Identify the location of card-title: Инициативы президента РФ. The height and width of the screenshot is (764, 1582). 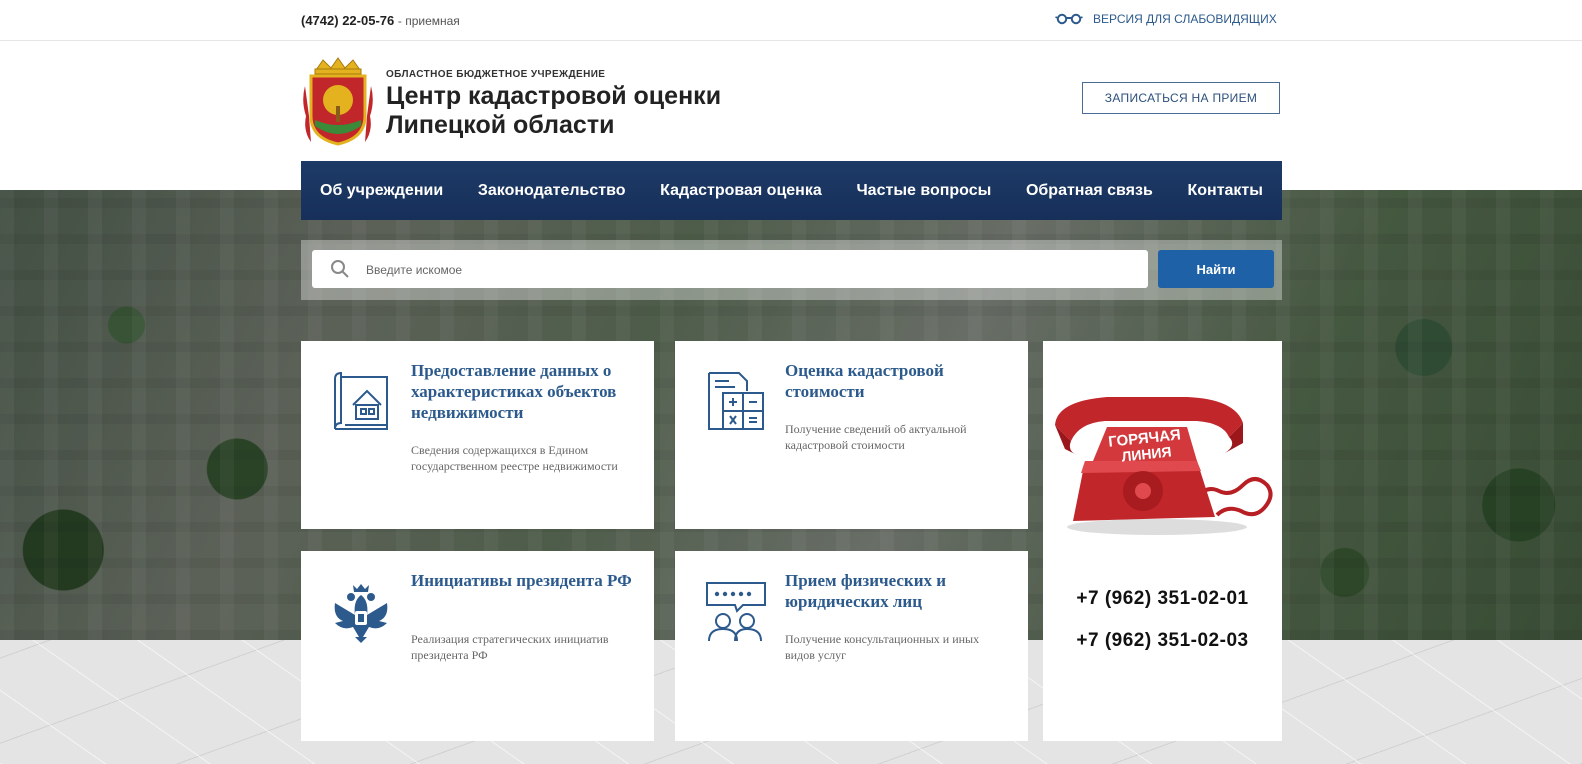
(521, 580).